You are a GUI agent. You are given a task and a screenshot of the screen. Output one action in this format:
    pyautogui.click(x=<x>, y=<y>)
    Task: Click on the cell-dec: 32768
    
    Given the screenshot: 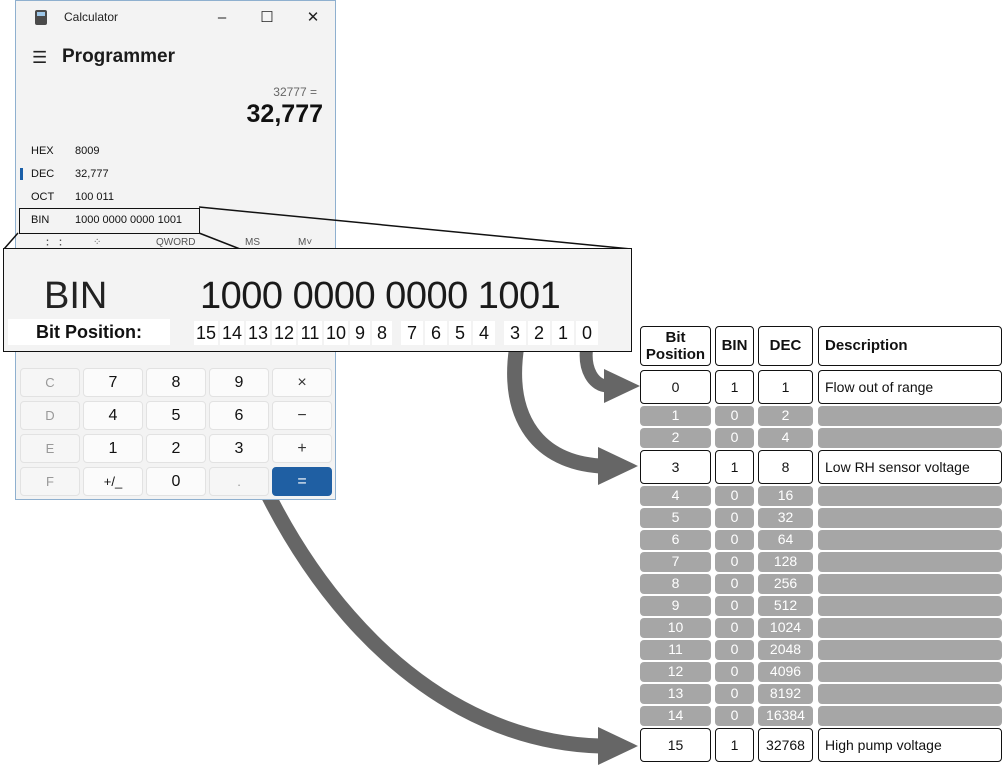 What is the action you would take?
    pyautogui.click(x=785, y=745)
    